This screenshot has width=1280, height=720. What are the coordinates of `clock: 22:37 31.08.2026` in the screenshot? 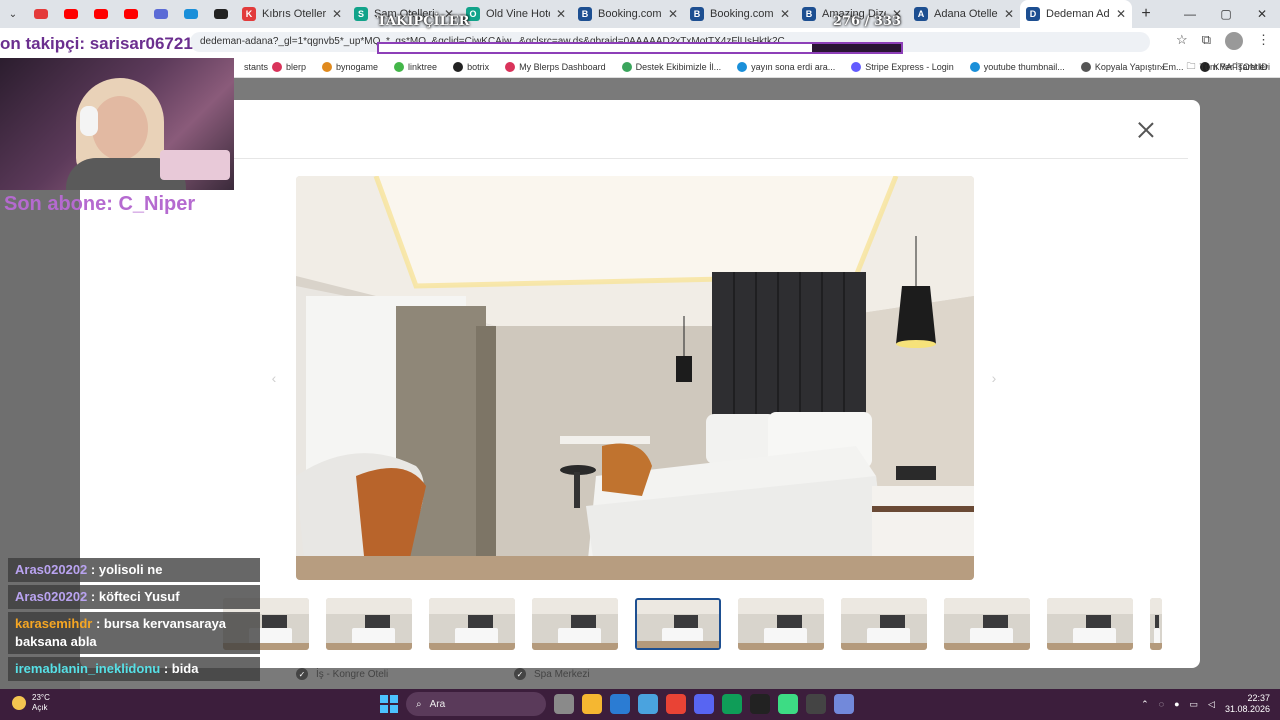 It's located at (1247, 704).